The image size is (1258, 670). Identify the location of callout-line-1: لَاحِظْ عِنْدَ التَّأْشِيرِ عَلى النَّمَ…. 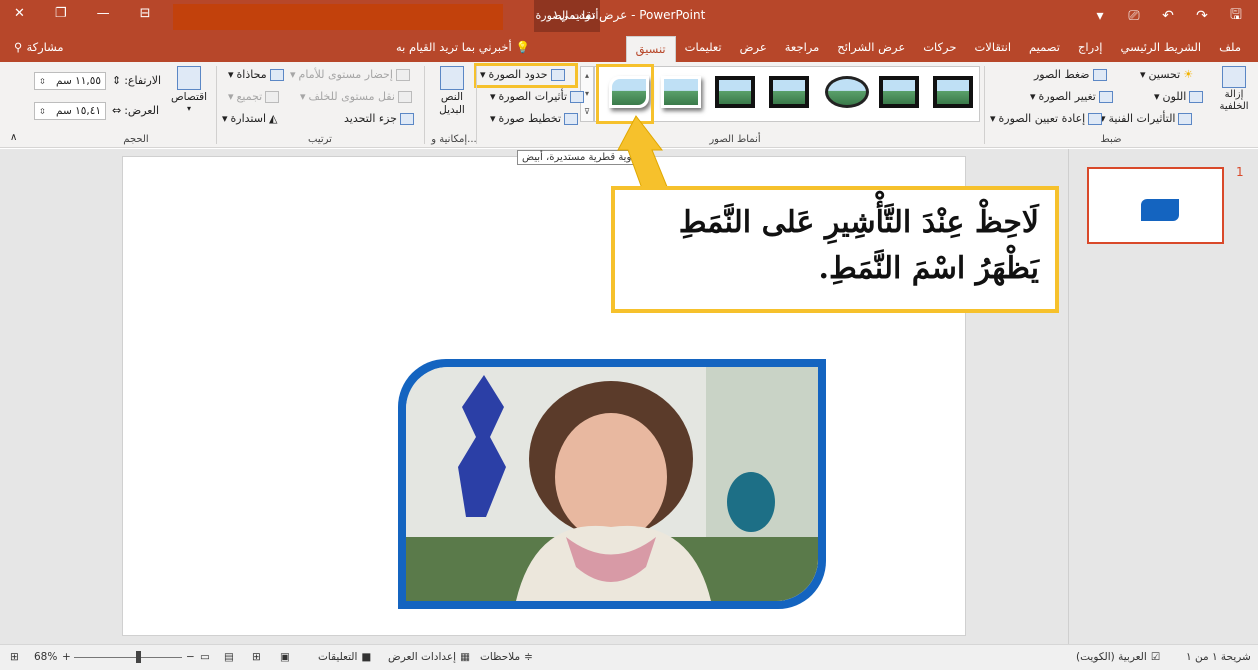
(858, 222).